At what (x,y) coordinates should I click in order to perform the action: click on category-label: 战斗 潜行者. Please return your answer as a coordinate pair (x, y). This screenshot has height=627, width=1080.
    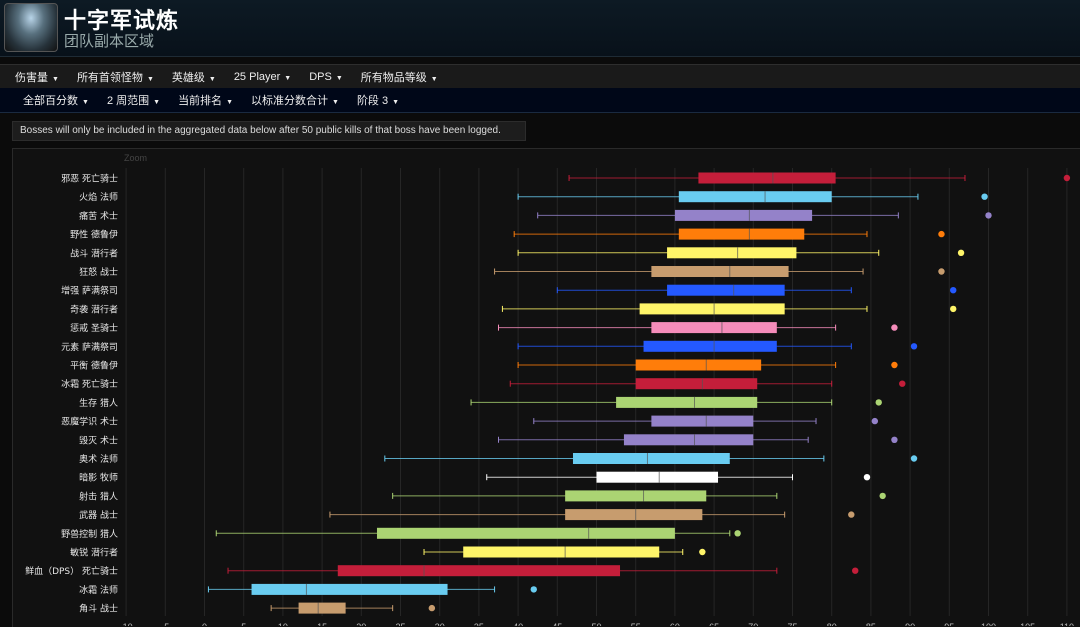
    Looking at the image, I should click on (94, 253).